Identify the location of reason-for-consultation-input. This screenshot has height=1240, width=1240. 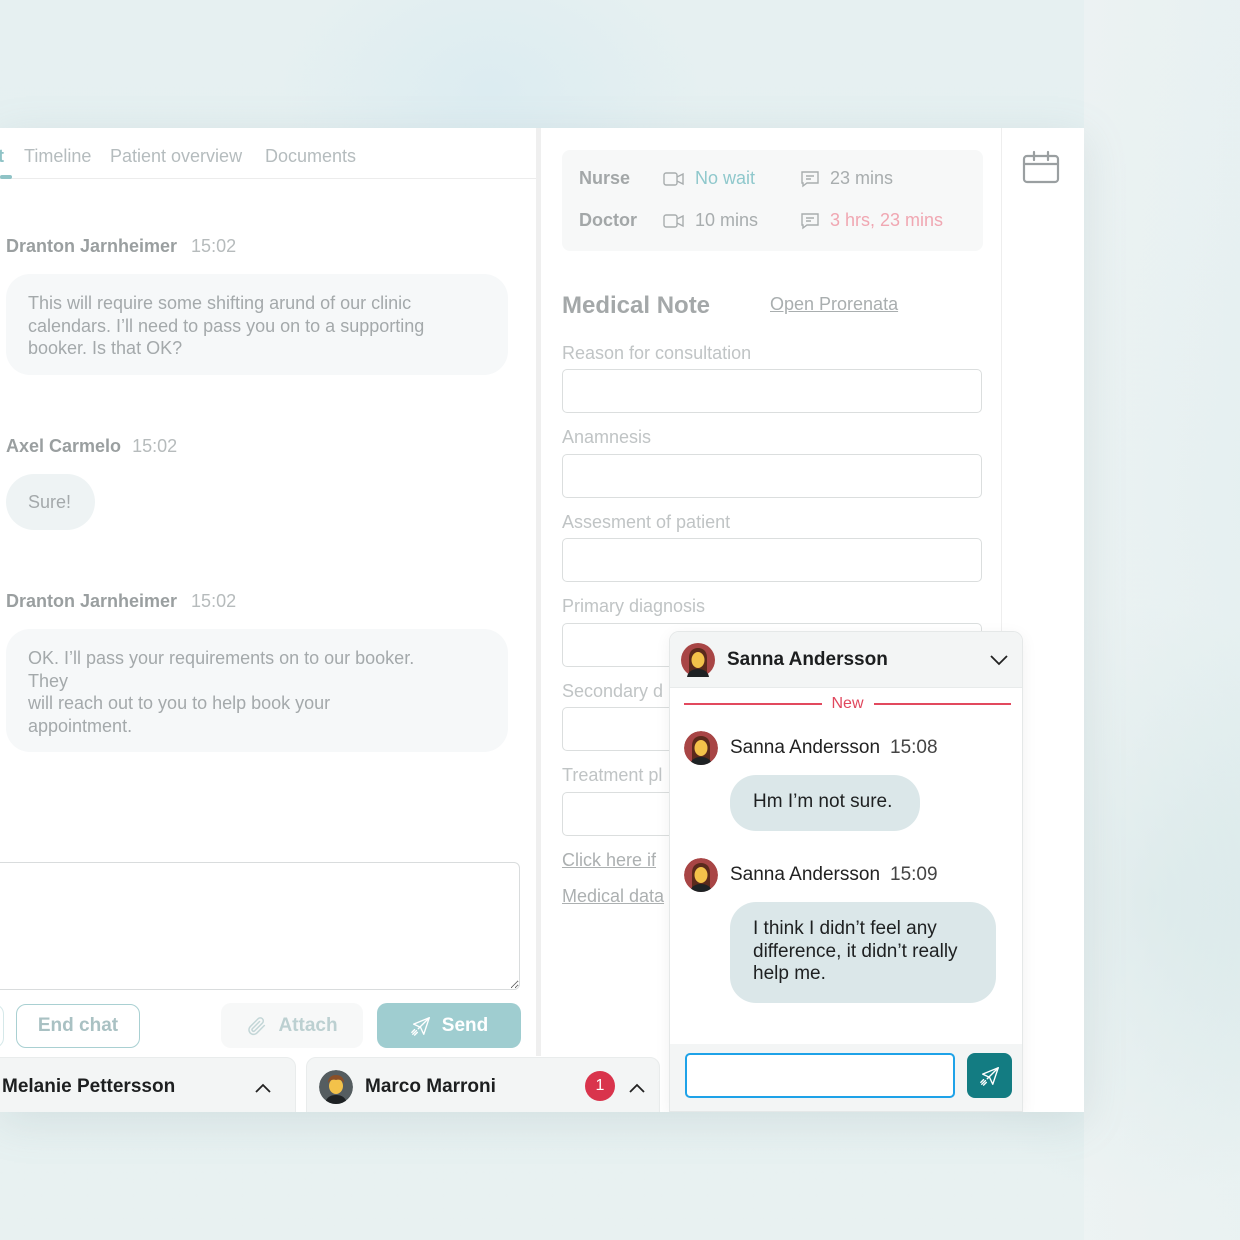
(772, 391).